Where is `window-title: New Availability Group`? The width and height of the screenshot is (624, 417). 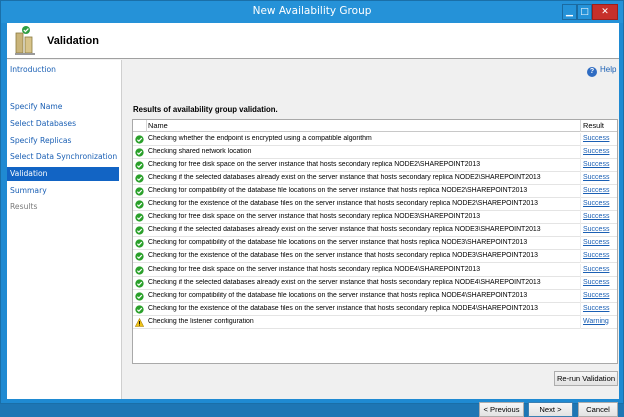
window-title: New Availability Group is located at coordinates (312, 11).